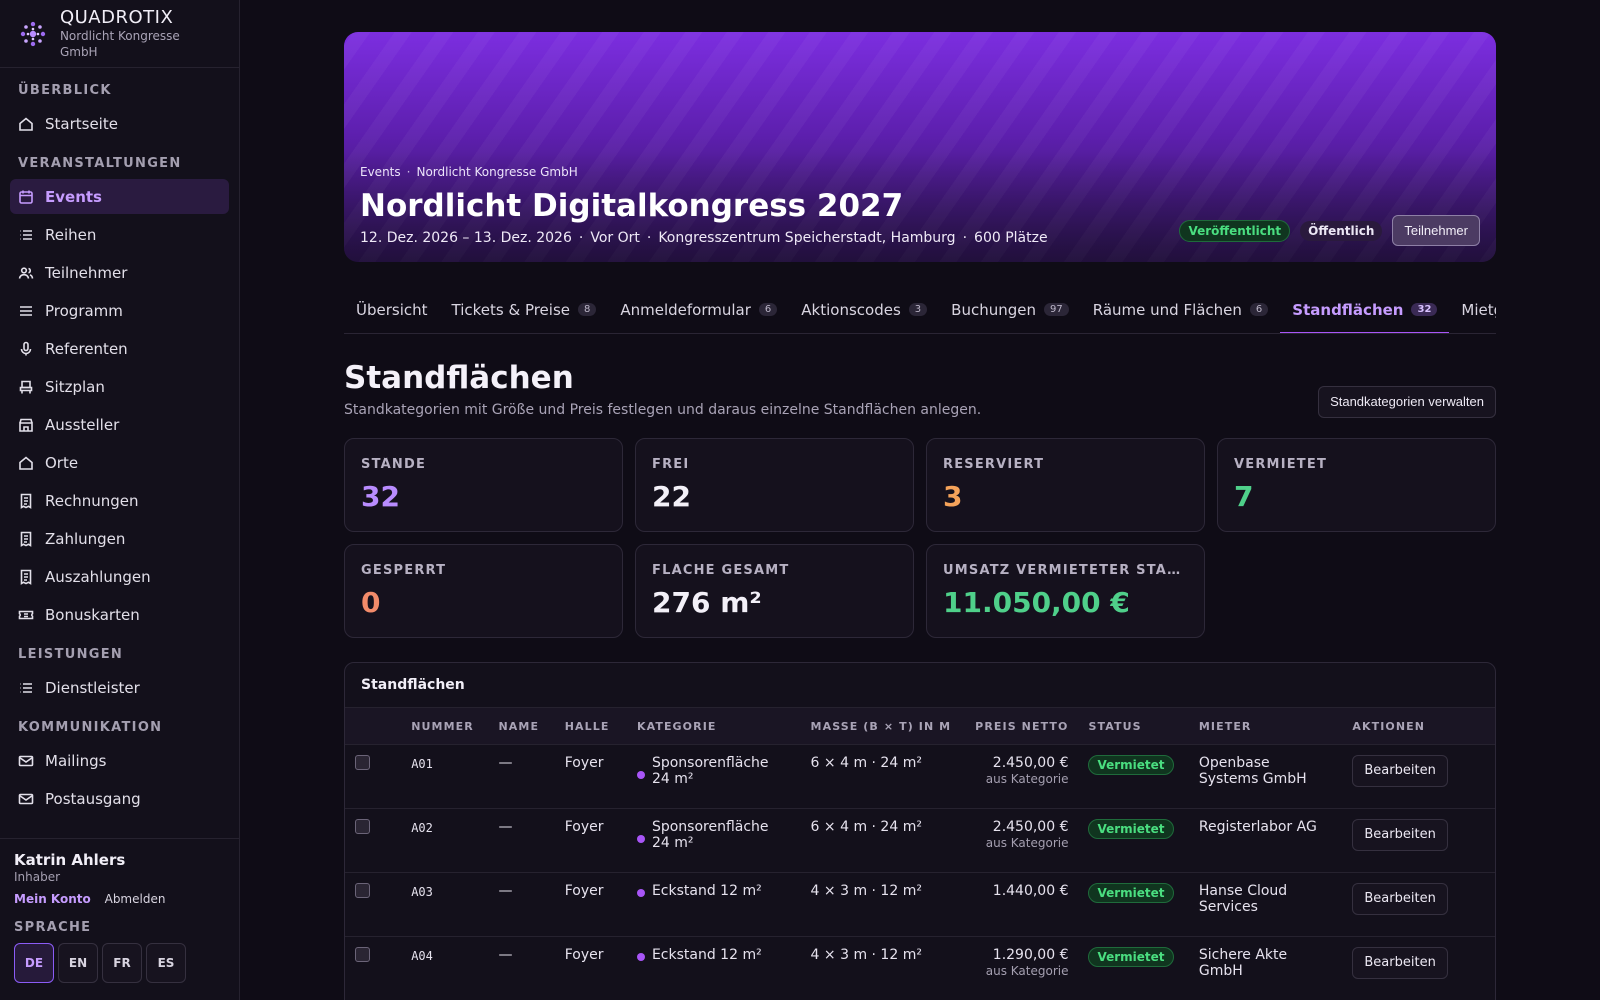  What do you see at coordinates (881, 968) in the screenshot?
I see `booth-dimensions: 4 × 3 m · 12 m²` at bounding box center [881, 968].